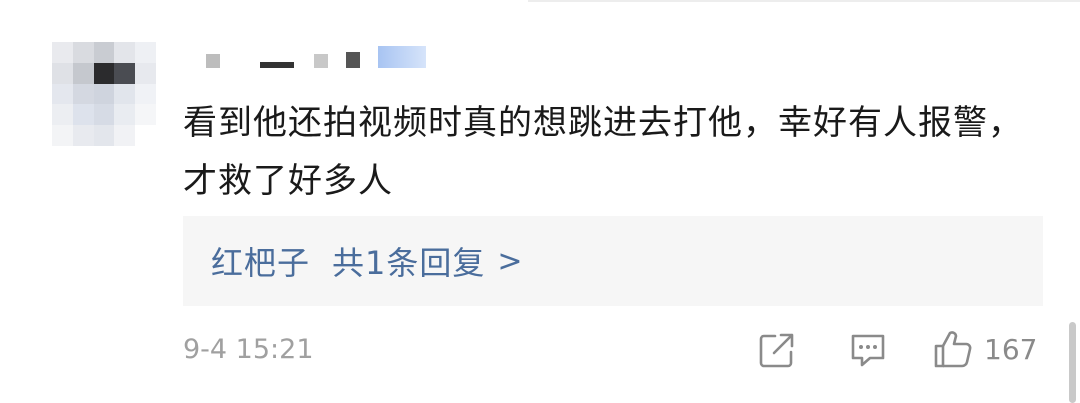 The height and width of the screenshot is (403, 1080). What do you see at coordinates (510, 261) in the screenshot?
I see `chevron-right-icon: >` at bounding box center [510, 261].